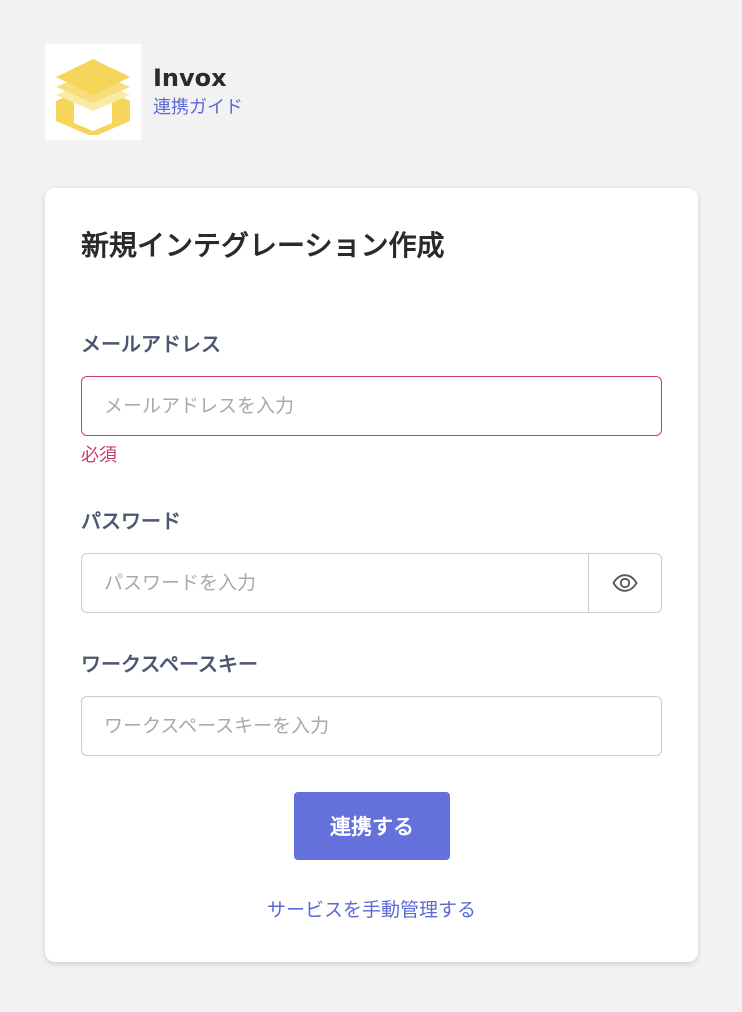  Describe the element at coordinates (371, 910) in the screenshot. I see `manual-management-link: サービスを手動管理する` at that location.